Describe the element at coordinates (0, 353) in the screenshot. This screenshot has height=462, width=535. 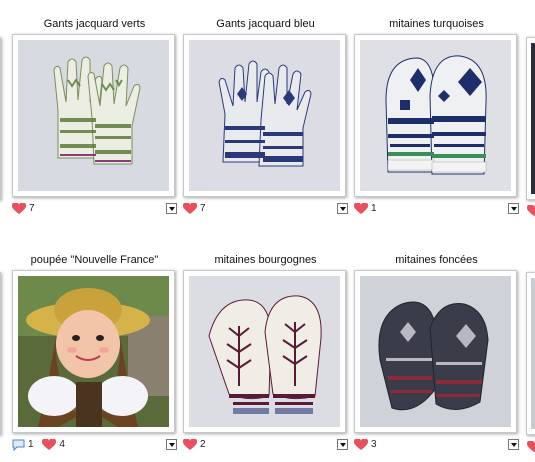
I see `partial-card-left-bottom` at that location.